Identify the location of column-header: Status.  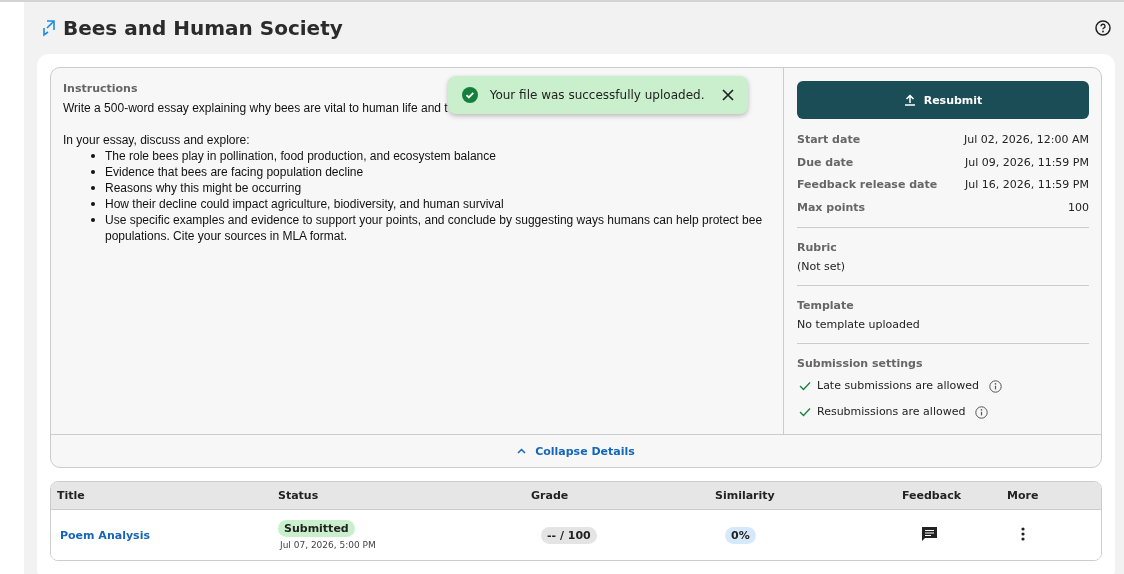
(299, 495).